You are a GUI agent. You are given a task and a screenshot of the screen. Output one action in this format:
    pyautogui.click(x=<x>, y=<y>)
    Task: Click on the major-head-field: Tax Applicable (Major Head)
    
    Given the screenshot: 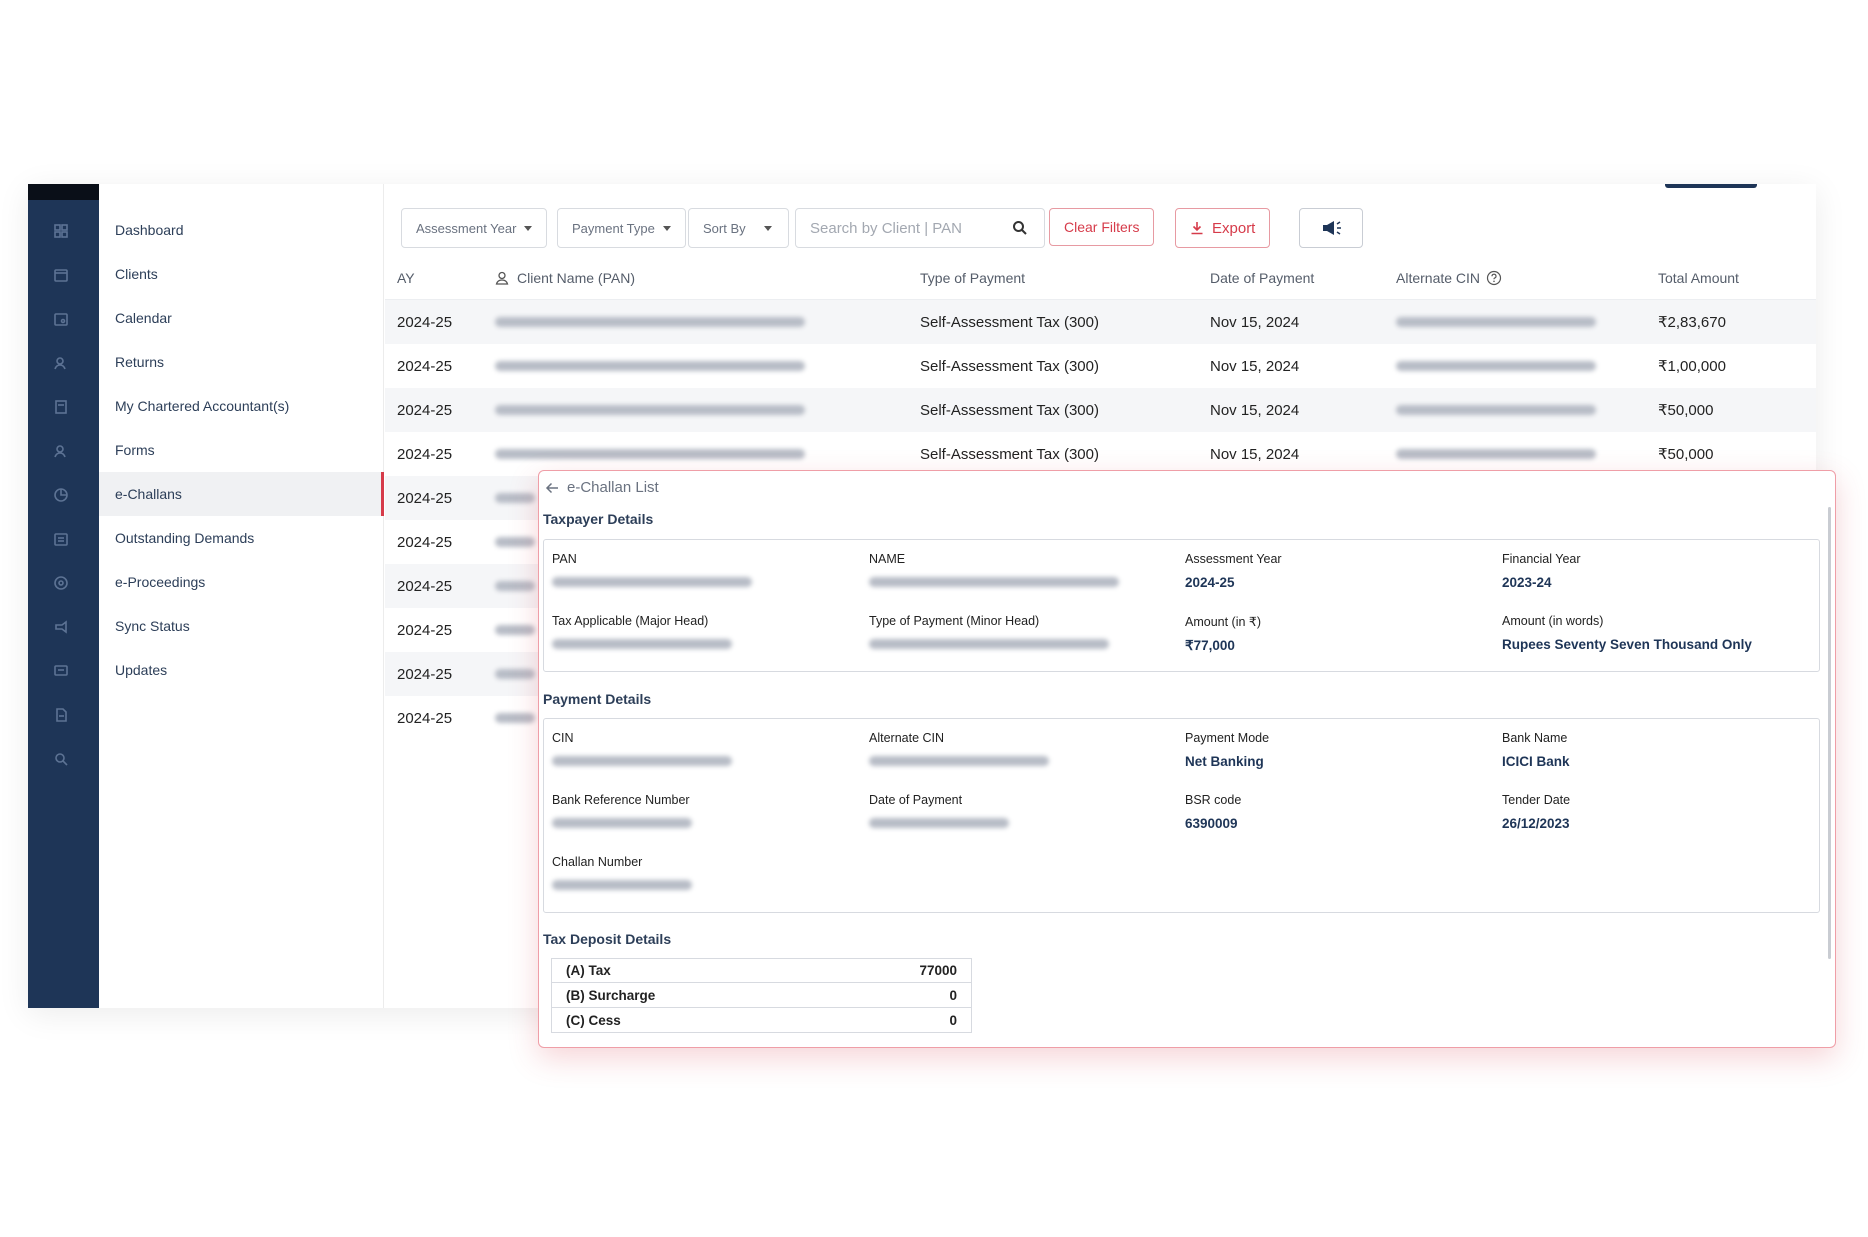 What is the action you would take?
    pyautogui.click(x=702, y=633)
    